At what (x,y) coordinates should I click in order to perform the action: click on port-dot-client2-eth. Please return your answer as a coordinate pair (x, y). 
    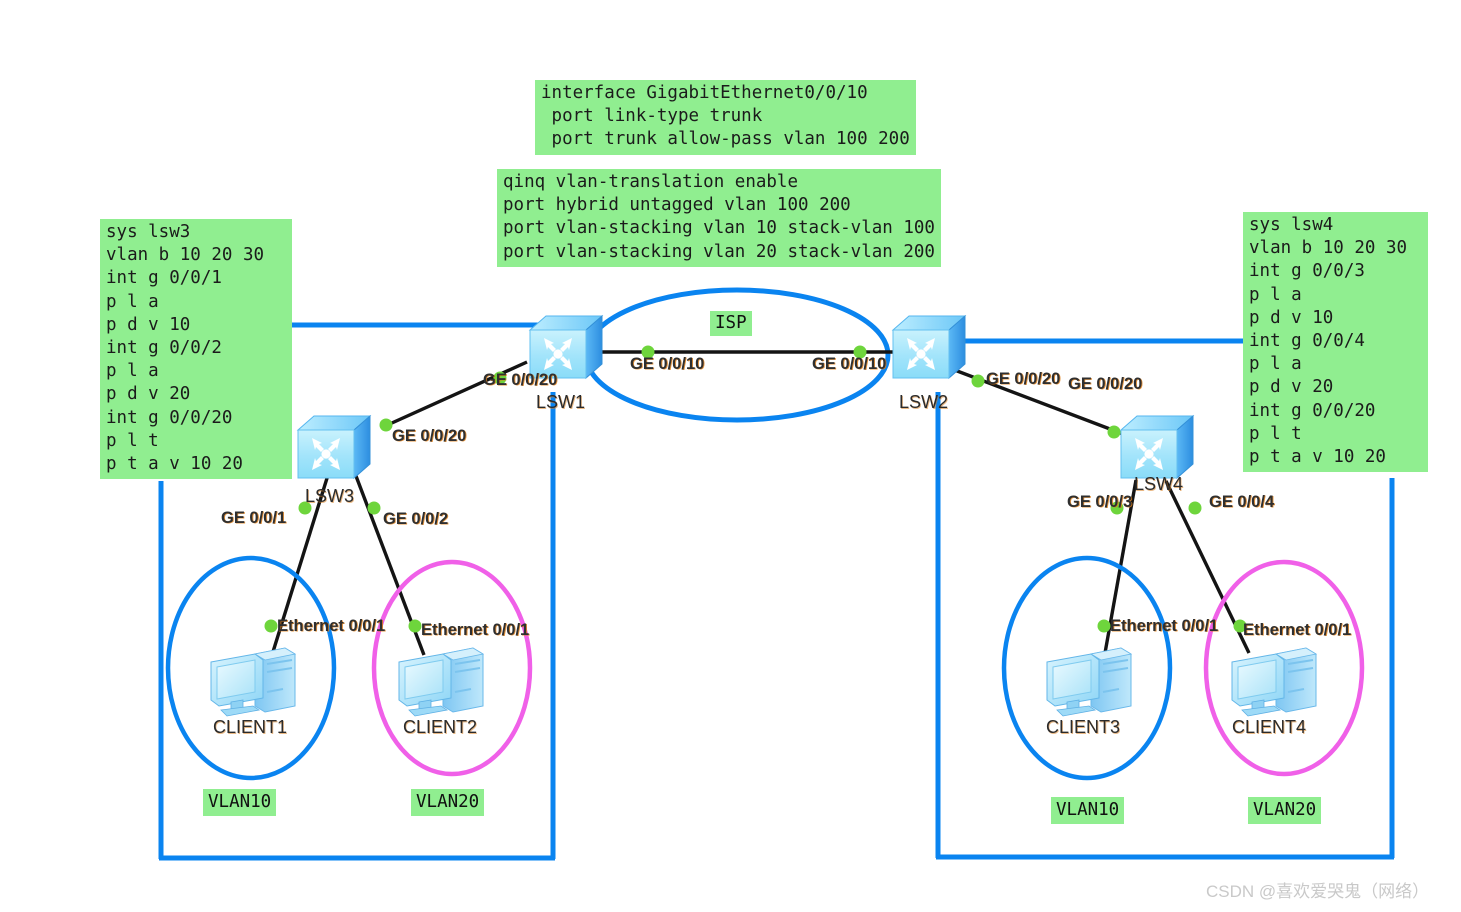
    Looking at the image, I should click on (415, 626).